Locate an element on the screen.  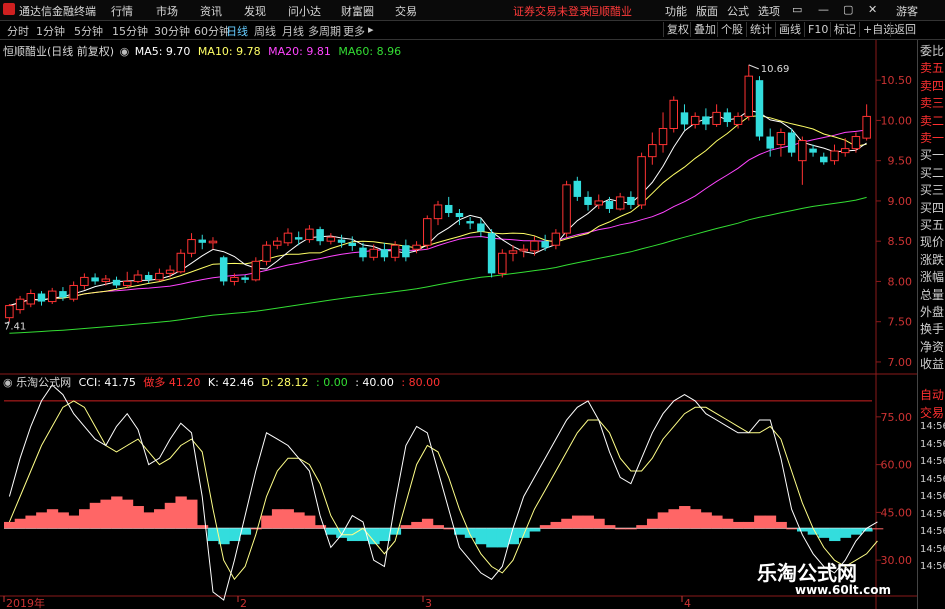
close-icon: ✕ is located at coordinates (872, 9).